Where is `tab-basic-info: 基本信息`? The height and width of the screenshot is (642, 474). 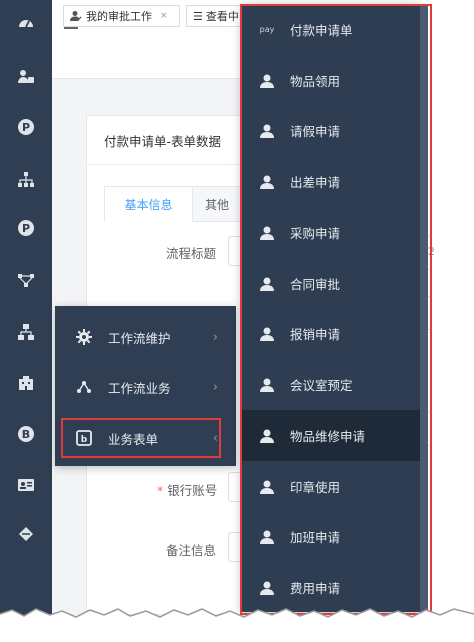 tab-basic-info: 基本信息 is located at coordinates (149, 204).